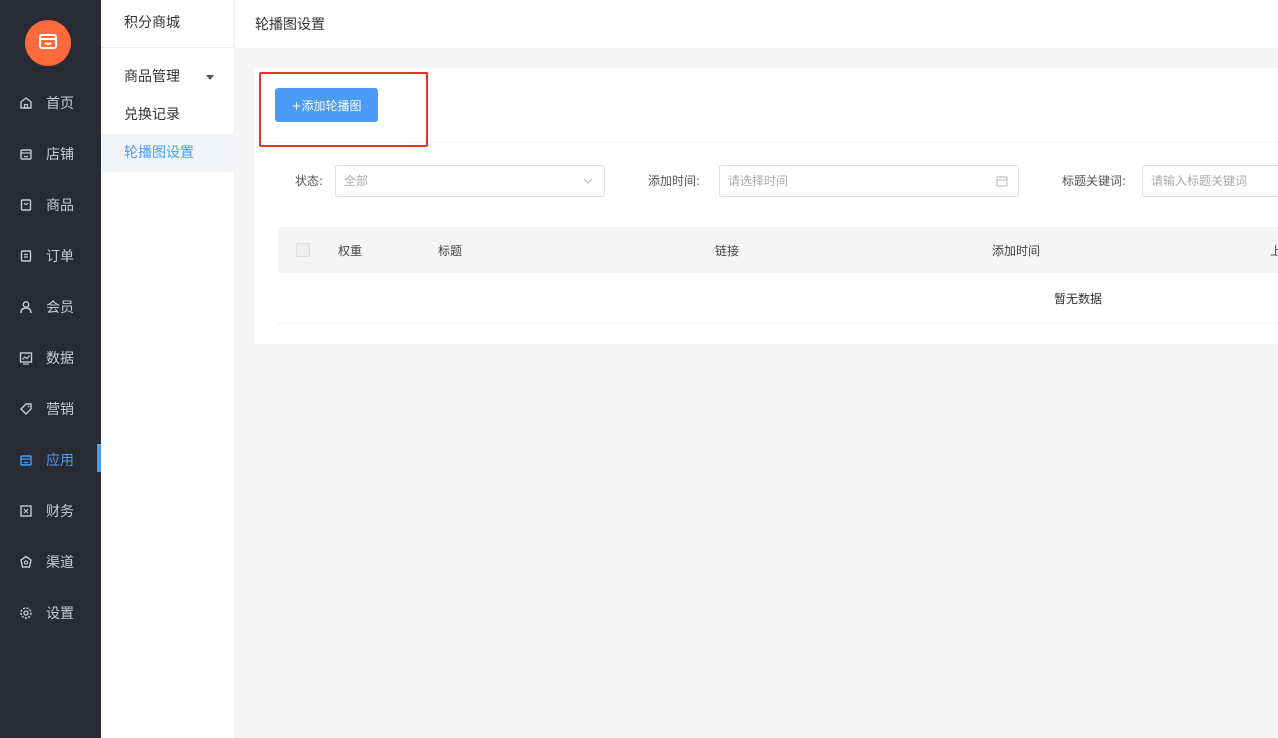 This screenshot has height=738, width=1278. I want to click on tag-icon, so click(26, 409).